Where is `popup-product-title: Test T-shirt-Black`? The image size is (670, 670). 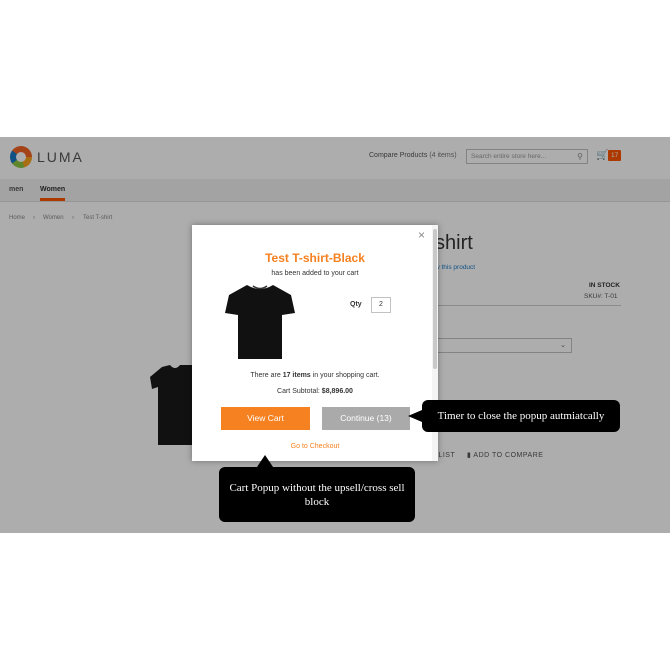 popup-product-title: Test T-shirt-Black is located at coordinates (315, 258).